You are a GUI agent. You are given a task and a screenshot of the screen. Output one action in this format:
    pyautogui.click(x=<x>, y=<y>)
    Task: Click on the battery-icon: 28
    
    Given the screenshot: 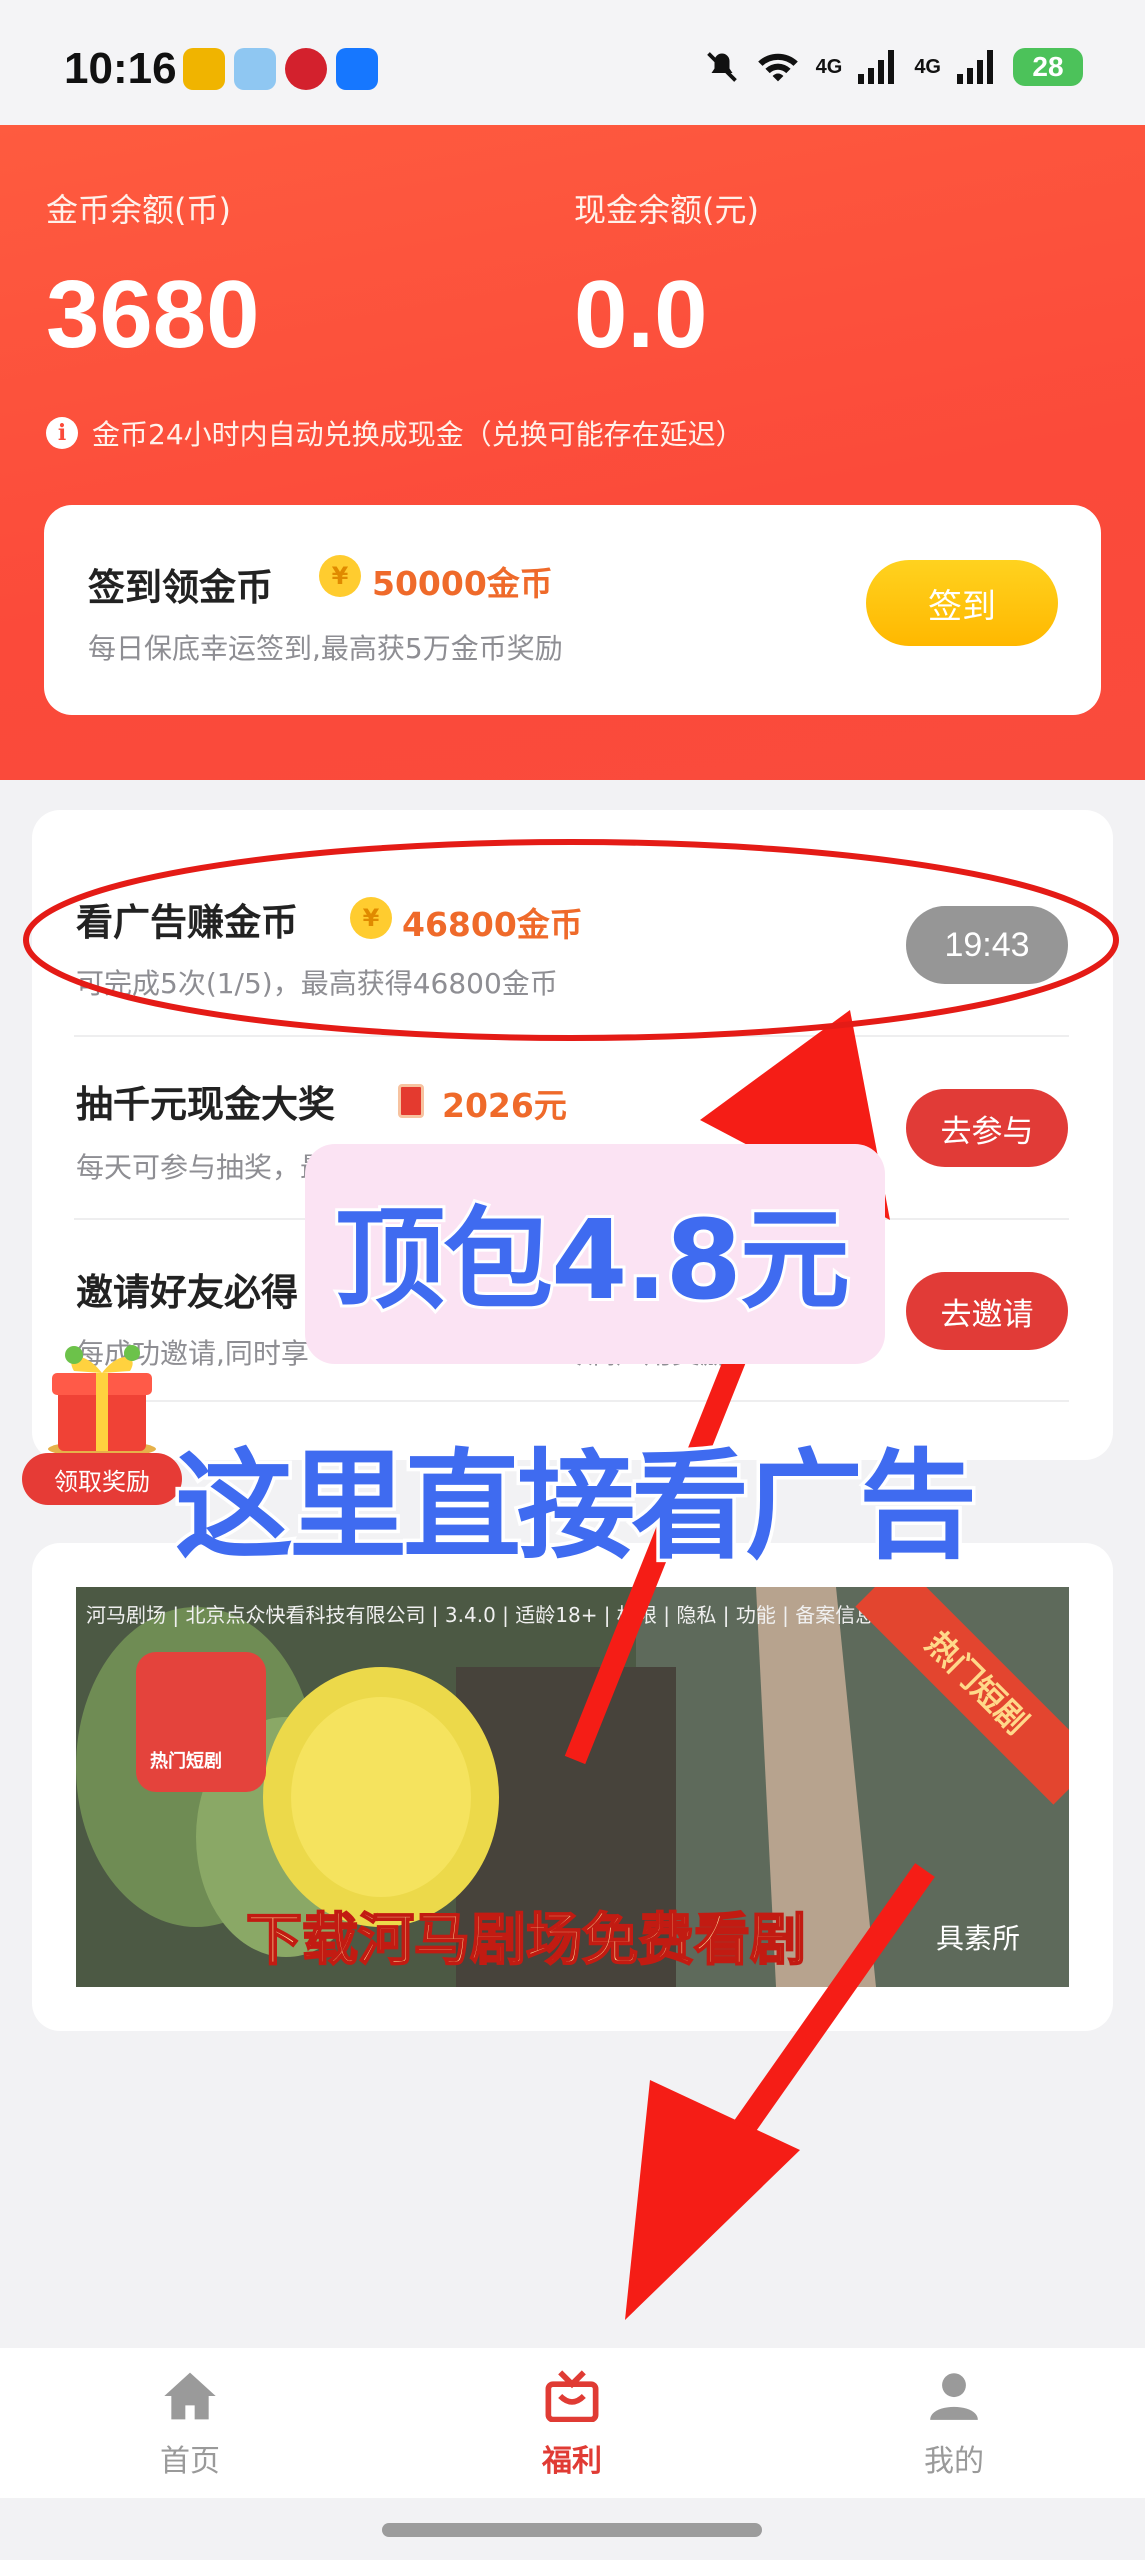 What is the action you would take?
    pyautogui.click(x=1048, y=67)
    